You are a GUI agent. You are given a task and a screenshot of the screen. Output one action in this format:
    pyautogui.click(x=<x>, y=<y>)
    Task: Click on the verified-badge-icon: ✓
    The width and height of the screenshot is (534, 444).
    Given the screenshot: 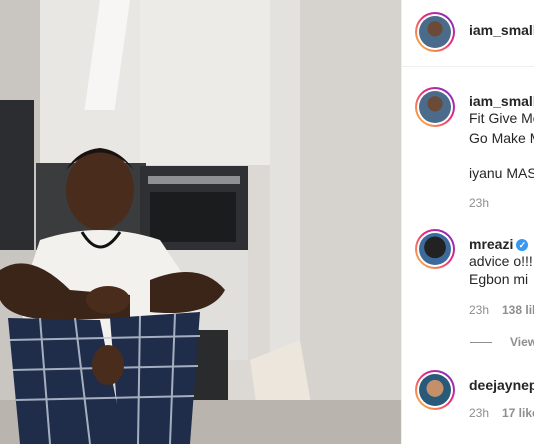 What is the action you would take?
    pyautogui.click(x=522, y=245)
    